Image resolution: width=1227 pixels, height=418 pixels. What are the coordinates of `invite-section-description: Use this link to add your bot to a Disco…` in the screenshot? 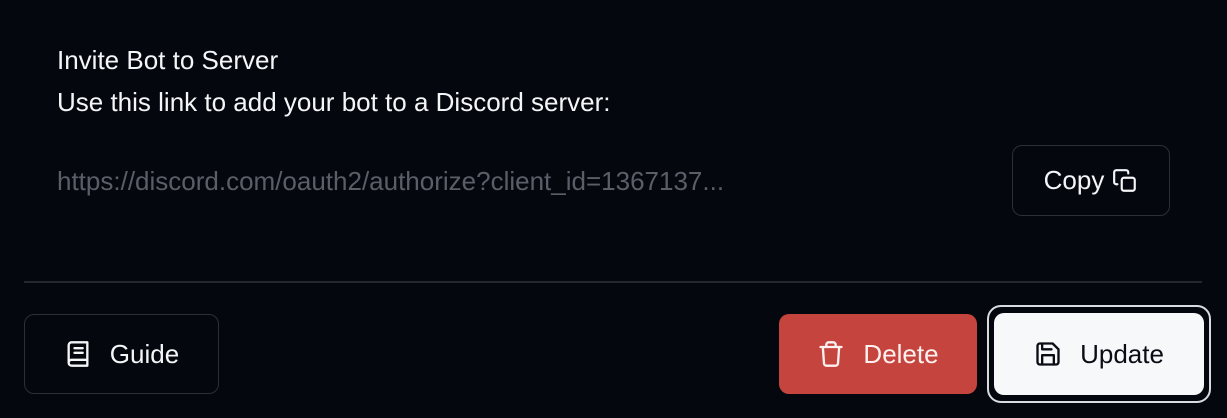 It's located at (334, 102).